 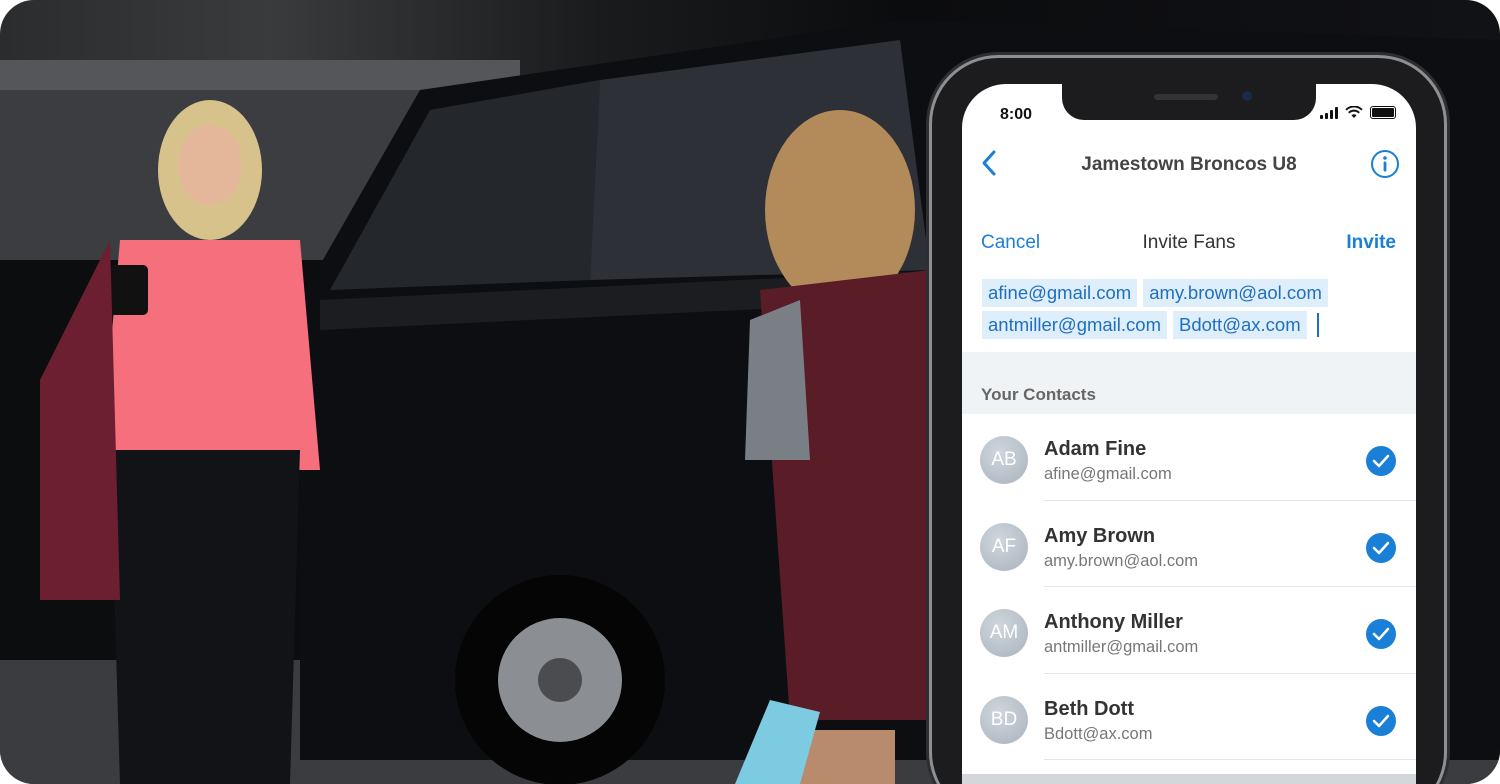 What do you see at coordinates (1095, 449) in the screenshot?
I see `contact-name: Adam Fine` at bounding box center [1095, 449].